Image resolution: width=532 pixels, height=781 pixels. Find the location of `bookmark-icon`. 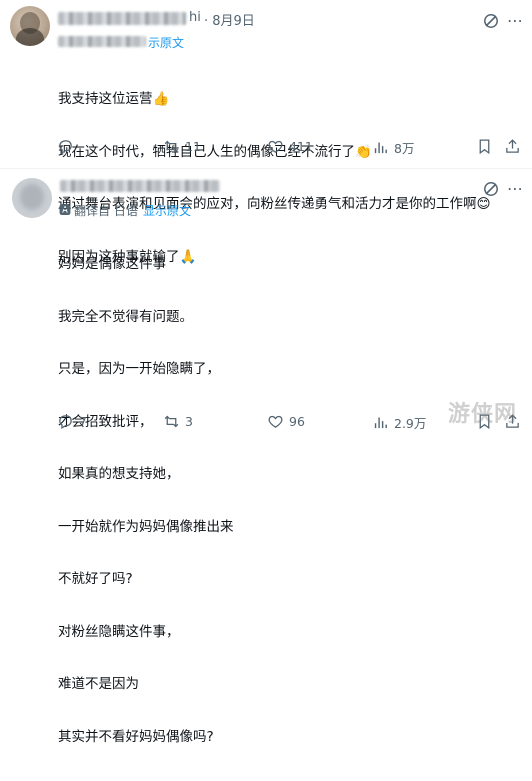

bookmark-icon is located at coordinates (484, 147).